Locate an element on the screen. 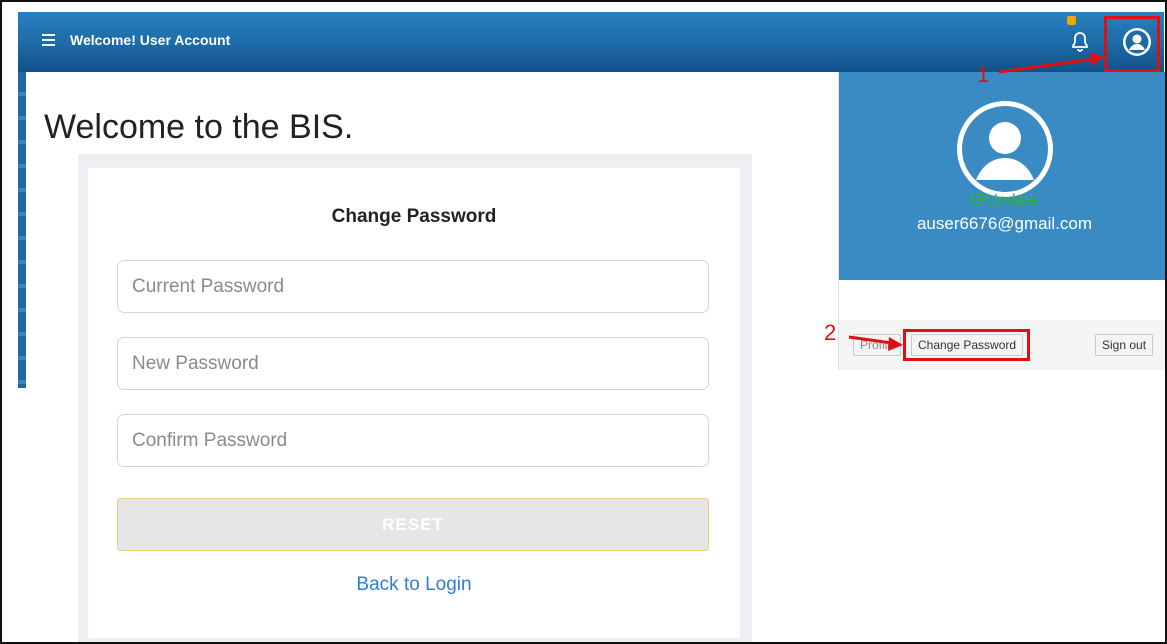  reset-button: RESET is located at coordinates (413, 524).